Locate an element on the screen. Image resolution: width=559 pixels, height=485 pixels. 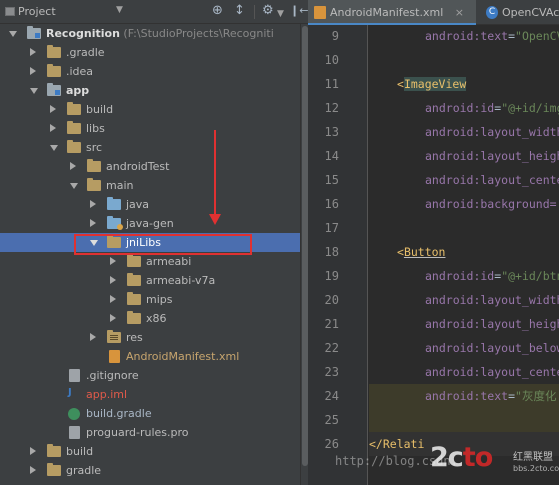
settings-dropdown-icon: ▼ is located at coordinates (280, 14).